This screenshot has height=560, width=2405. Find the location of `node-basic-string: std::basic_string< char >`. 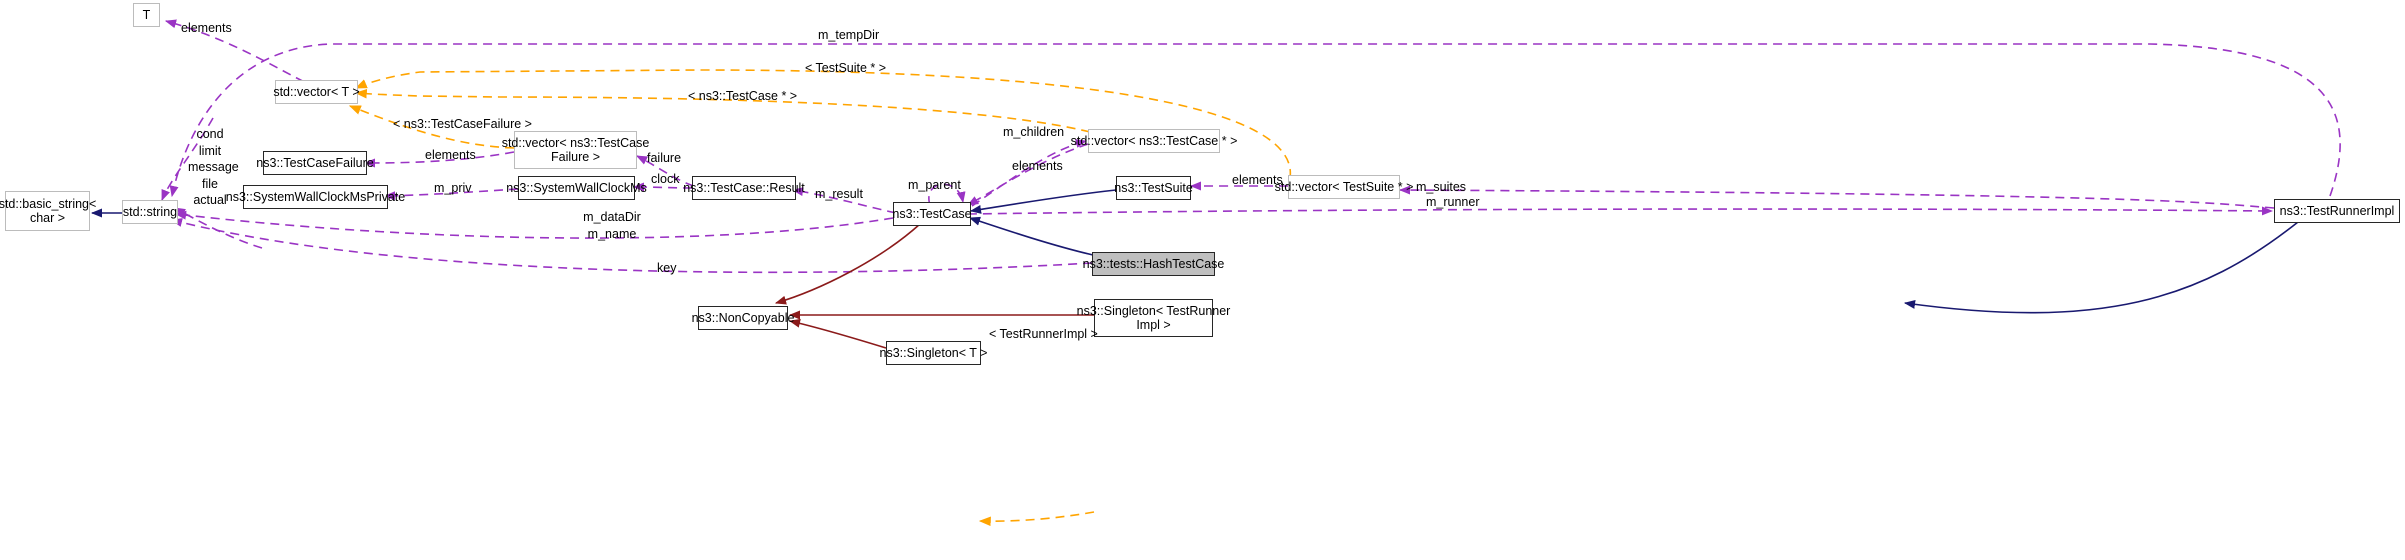

node-basic-string: std::basic_string< char > is located at coordinates (48, 211).